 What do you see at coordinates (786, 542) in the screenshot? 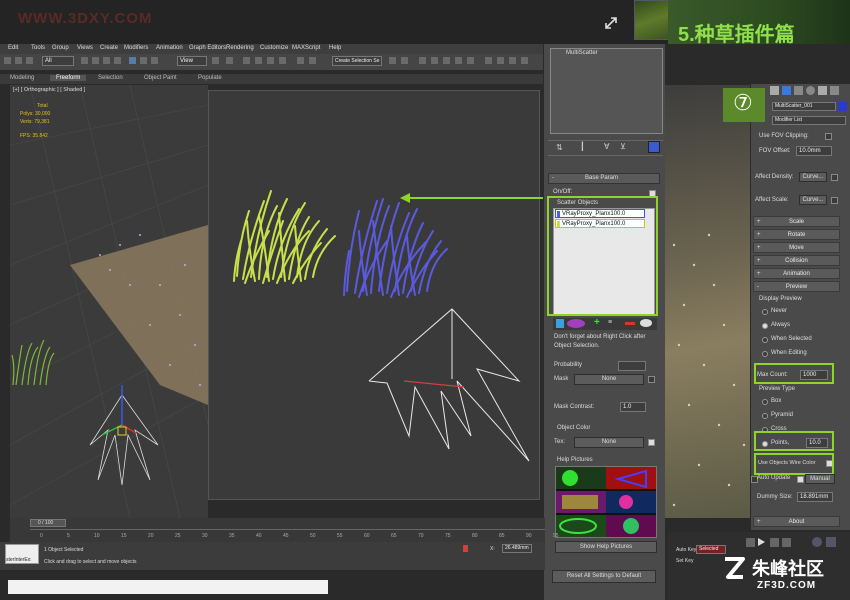
I see `go-to-end-icon` at bounding box center [786, 542].